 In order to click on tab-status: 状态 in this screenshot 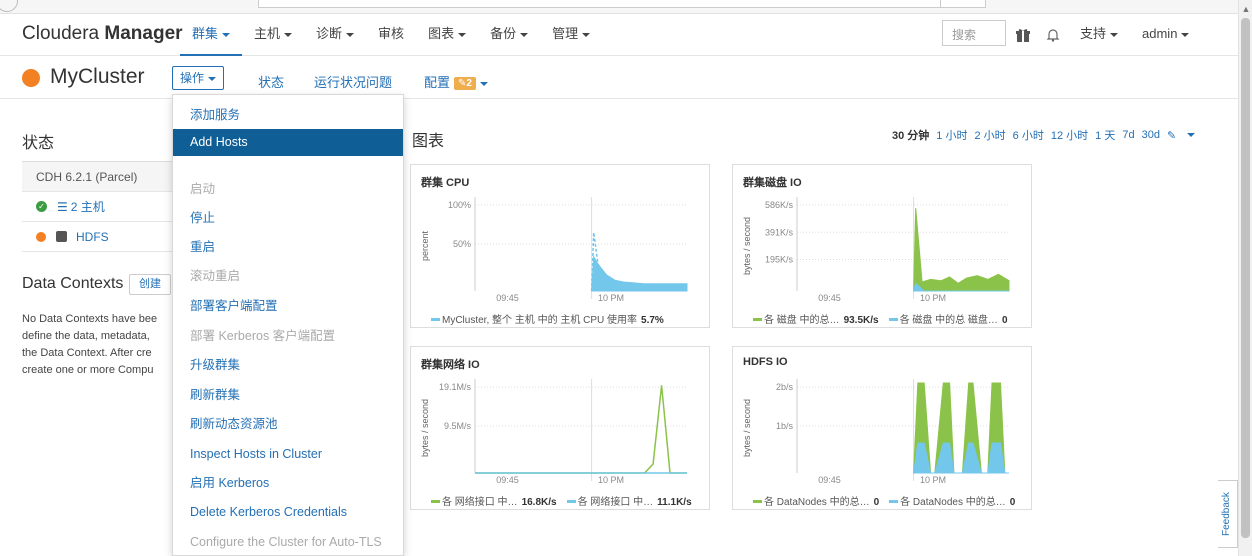, I will do `click(271, 81)`.